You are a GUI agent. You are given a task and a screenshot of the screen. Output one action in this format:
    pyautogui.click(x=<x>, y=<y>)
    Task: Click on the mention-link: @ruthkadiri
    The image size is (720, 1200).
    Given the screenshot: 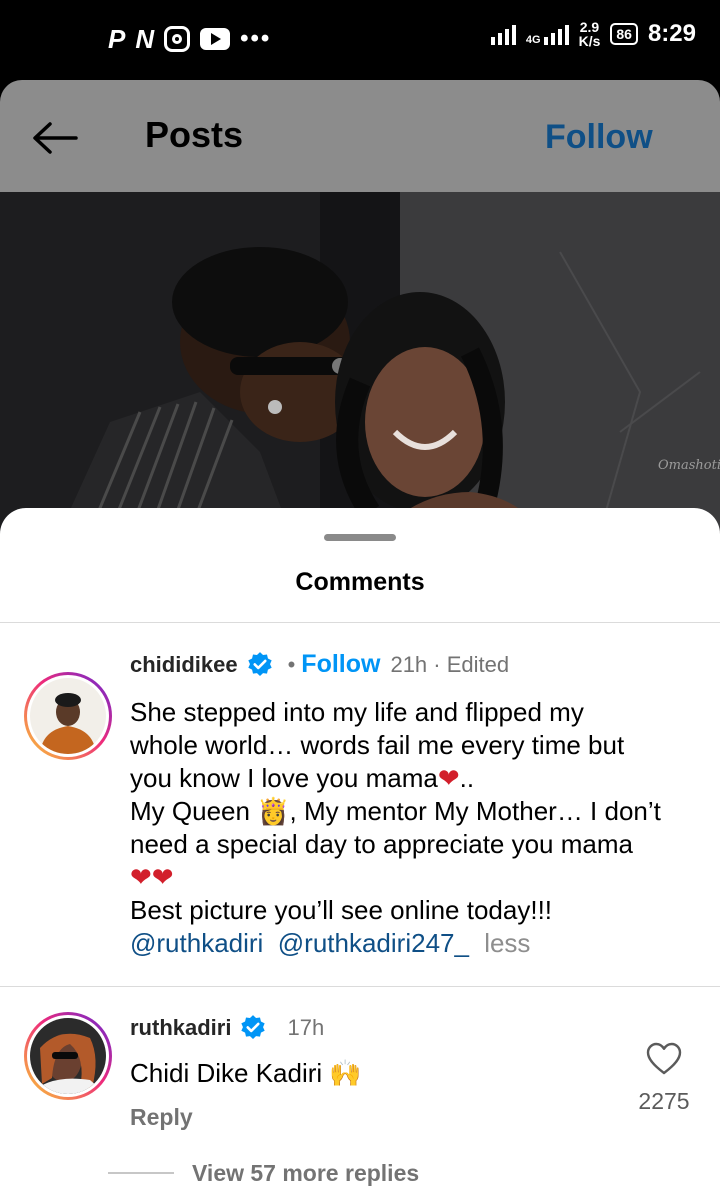 What is the action you would take?
    pyautogui.click(x=196, y=943)
    